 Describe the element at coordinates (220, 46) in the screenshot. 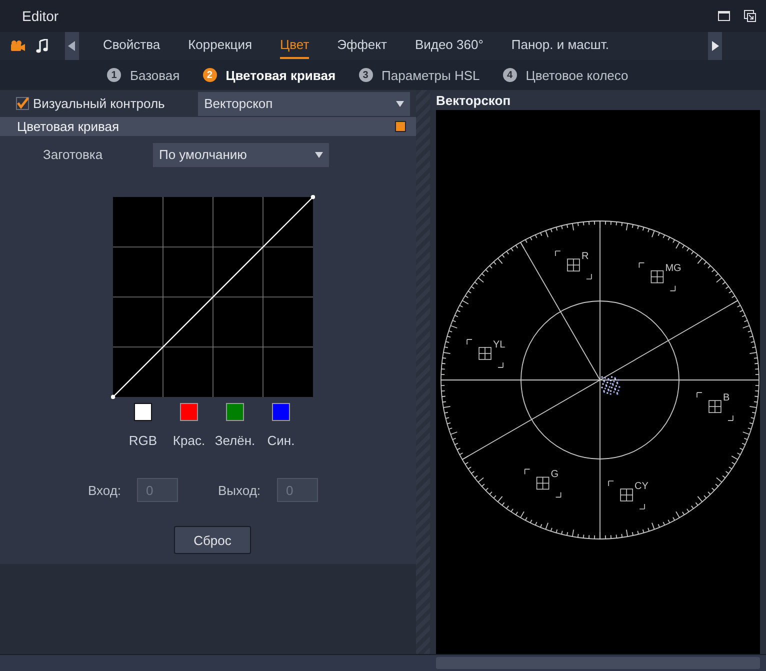

I see `tab: Коррекция` at that location.